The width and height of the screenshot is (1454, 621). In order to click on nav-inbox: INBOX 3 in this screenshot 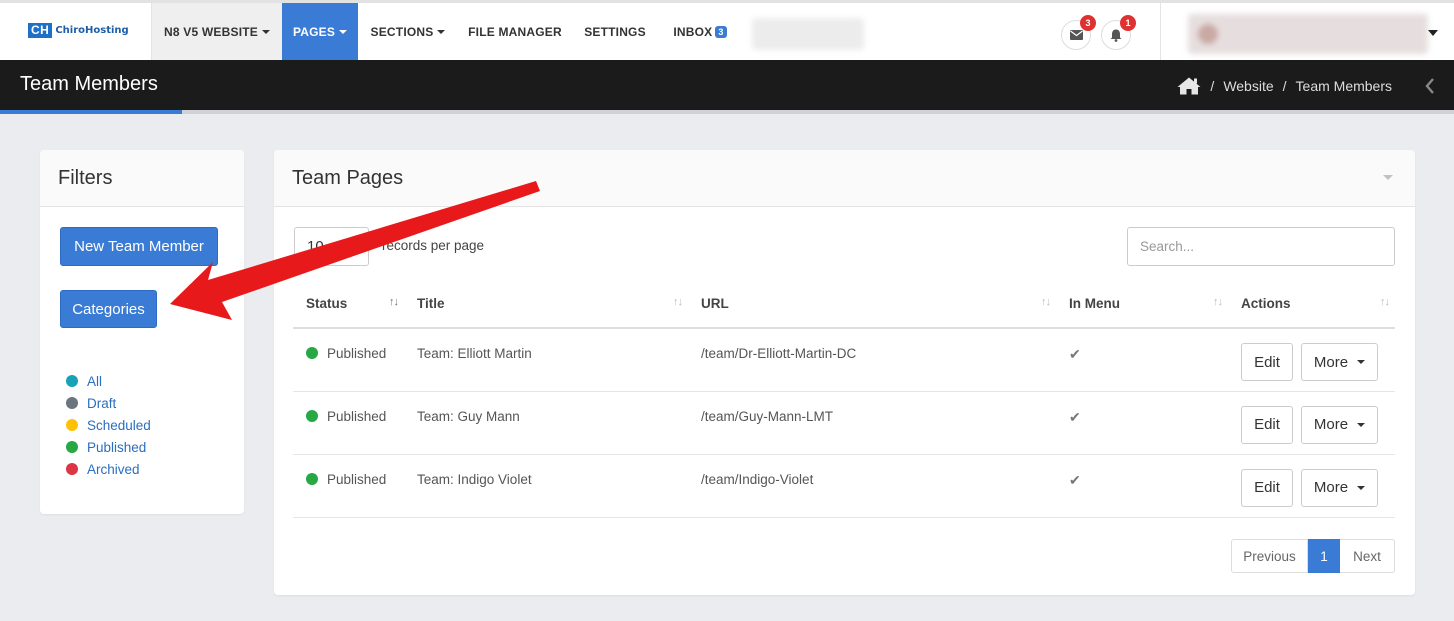, I will do `click(700, 31)`.